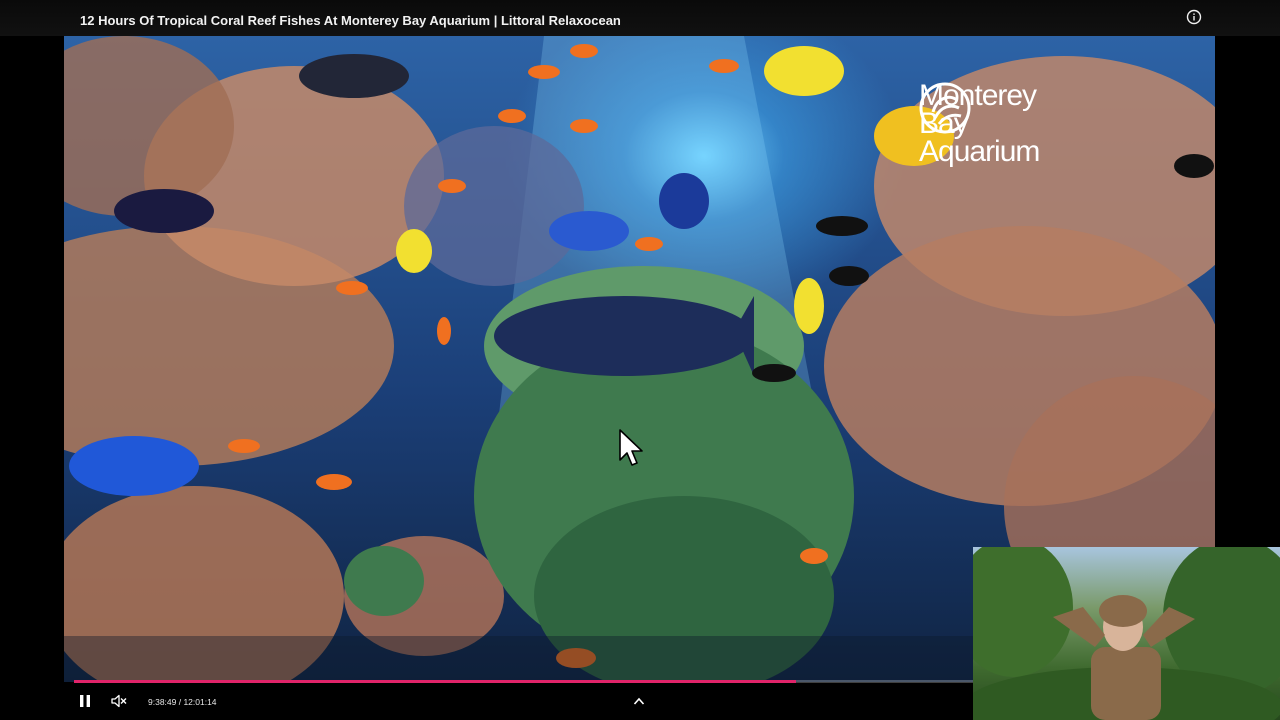  What do you see at coordinates (85, 701) in the screenshot?
I see `pause-icon` at bounding box center [85, 701].